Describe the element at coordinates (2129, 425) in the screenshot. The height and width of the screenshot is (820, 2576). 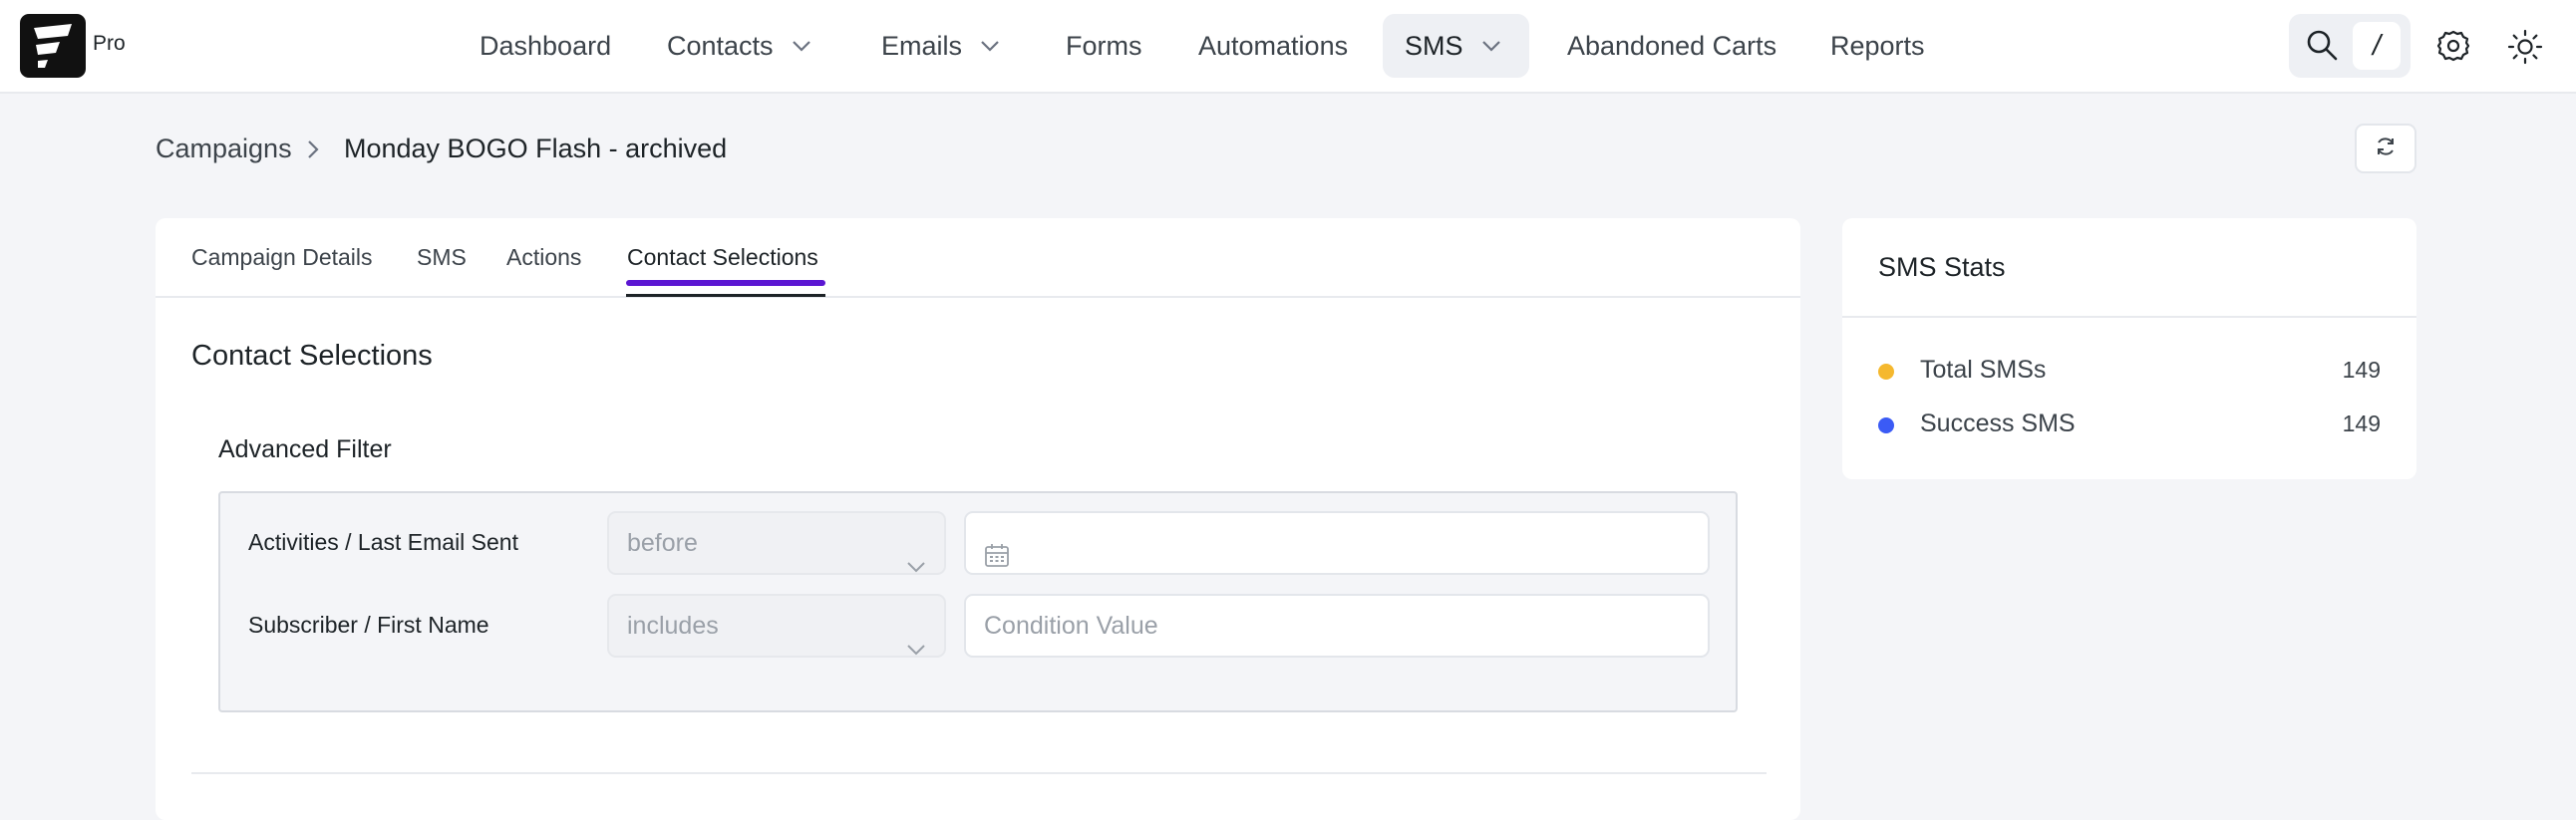
I see `stat-row-success: Success SMS 149` at that location.